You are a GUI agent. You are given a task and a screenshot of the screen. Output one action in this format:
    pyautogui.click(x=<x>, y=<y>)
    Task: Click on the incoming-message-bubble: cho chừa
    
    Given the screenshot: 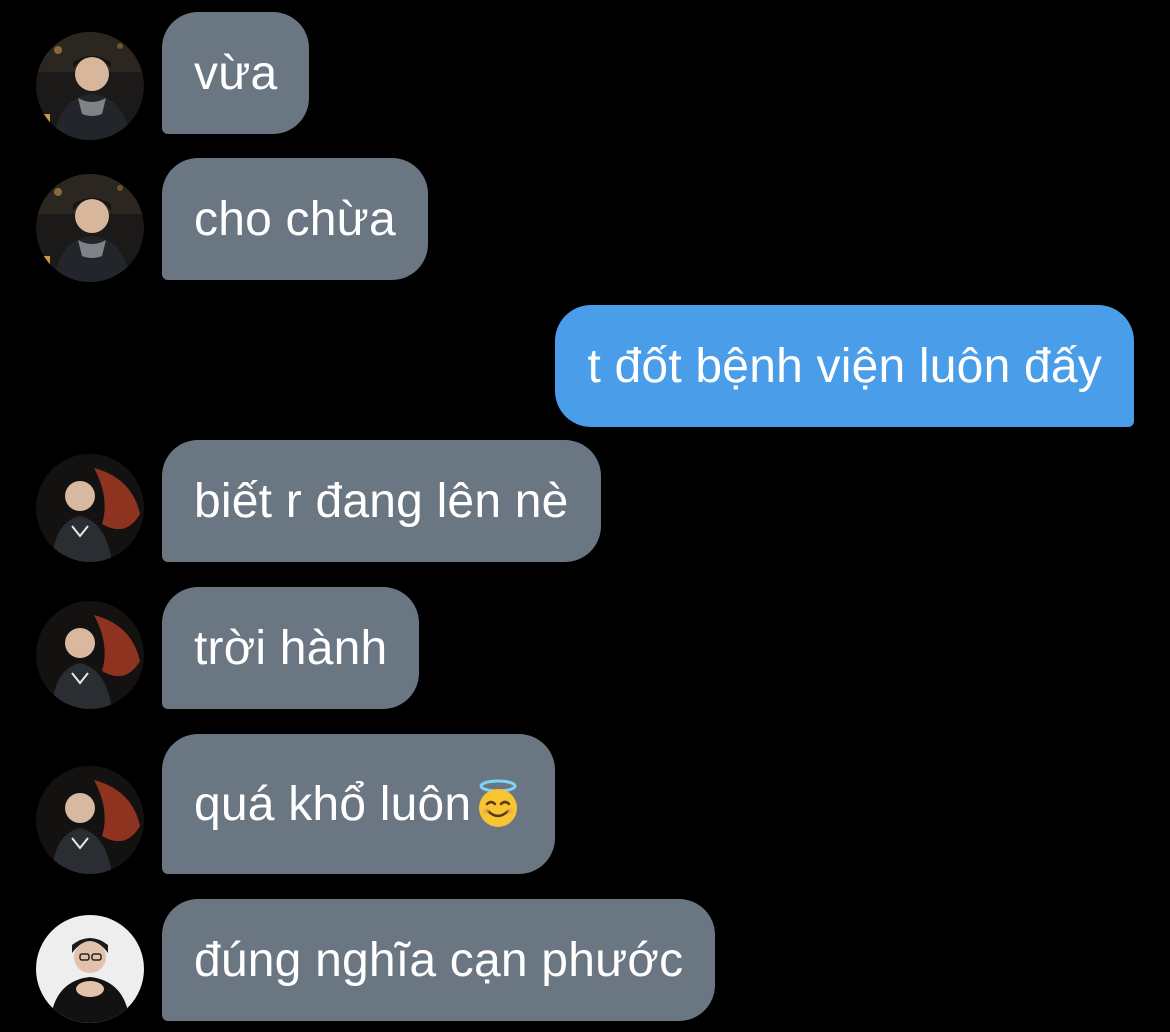 What is the action you would take?
    pyautogui.click(x=295, y=219)
    